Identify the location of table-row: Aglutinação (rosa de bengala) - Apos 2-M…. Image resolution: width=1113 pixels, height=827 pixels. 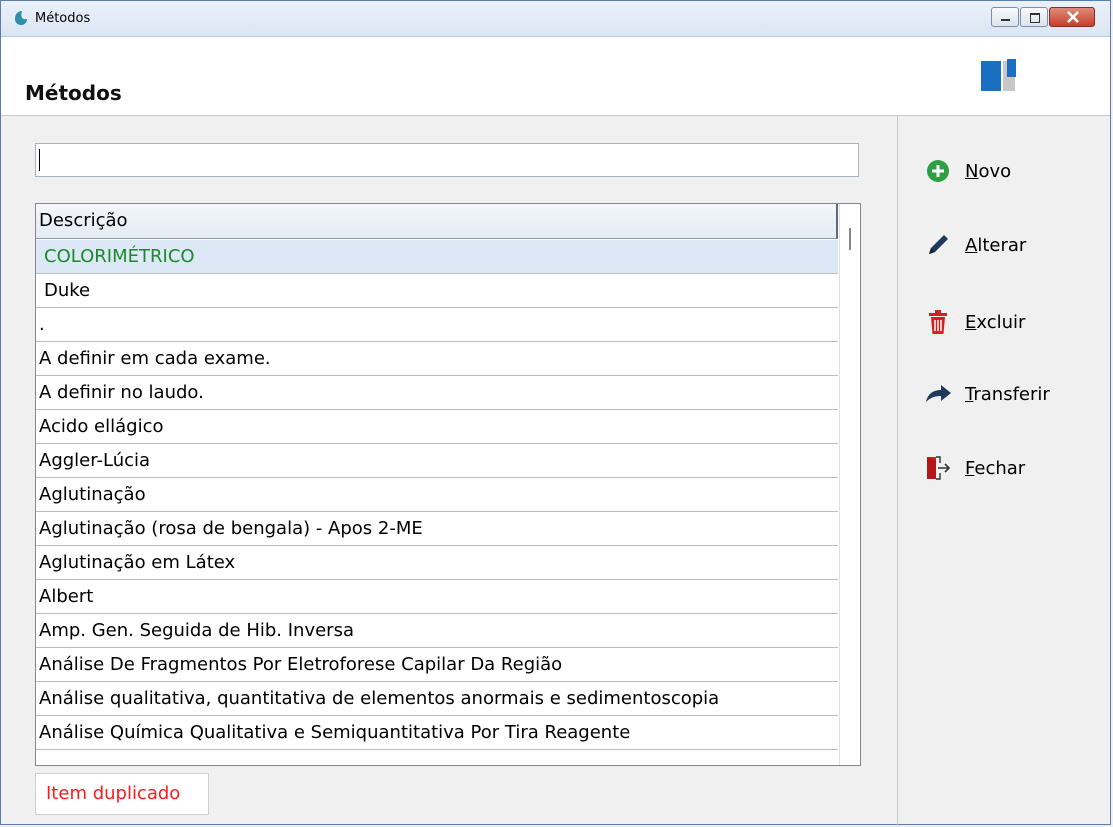
(437, 529).